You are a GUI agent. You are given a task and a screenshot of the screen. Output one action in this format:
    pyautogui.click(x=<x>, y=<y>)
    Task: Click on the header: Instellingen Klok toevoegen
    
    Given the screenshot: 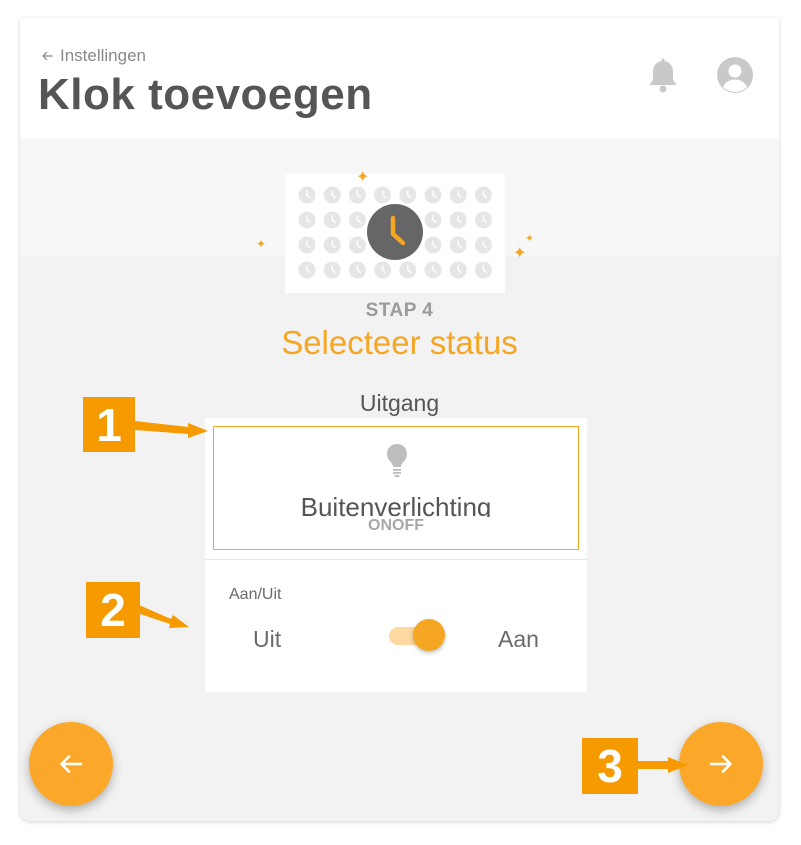 What is the action you would take?
    pyautogui.click(x=399, y=78)
    